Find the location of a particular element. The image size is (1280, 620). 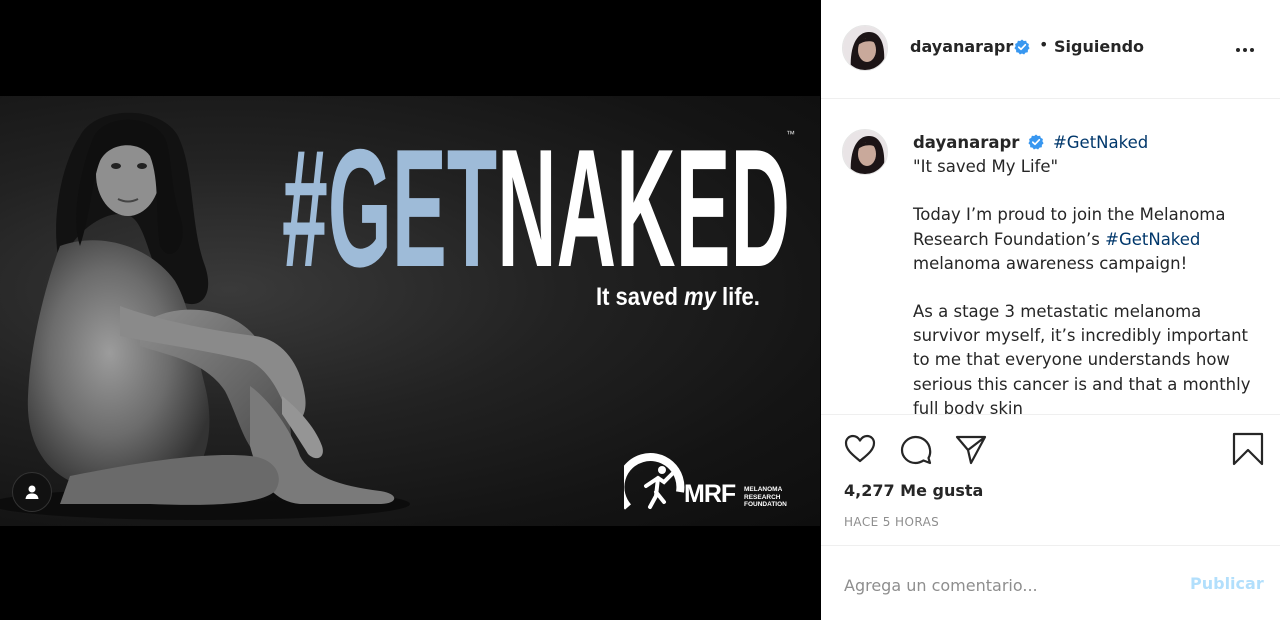

comment-input is located at coordinates (1009, 585).